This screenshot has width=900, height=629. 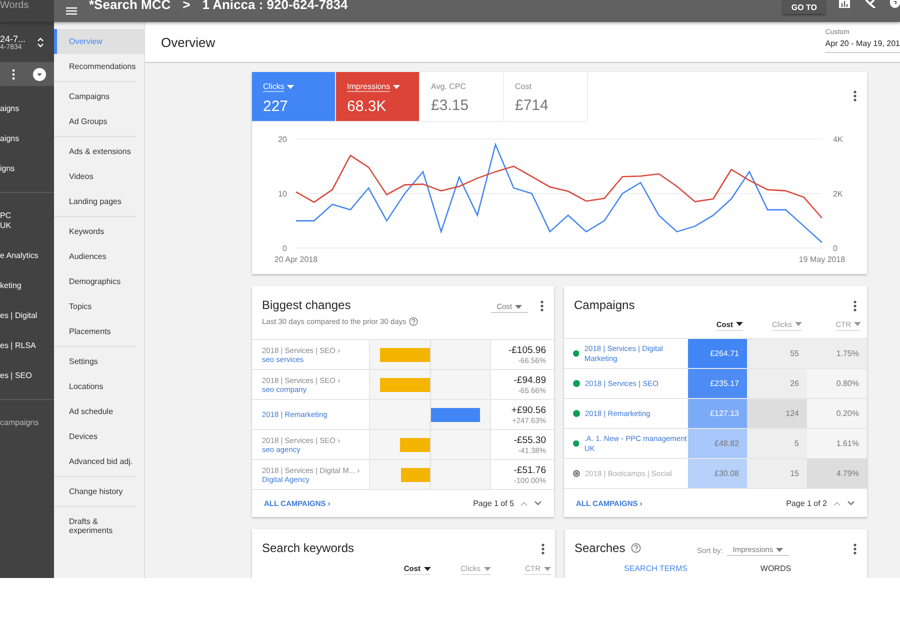 I want to click on go-to-button: GO TO, so click(x=804, y=7).